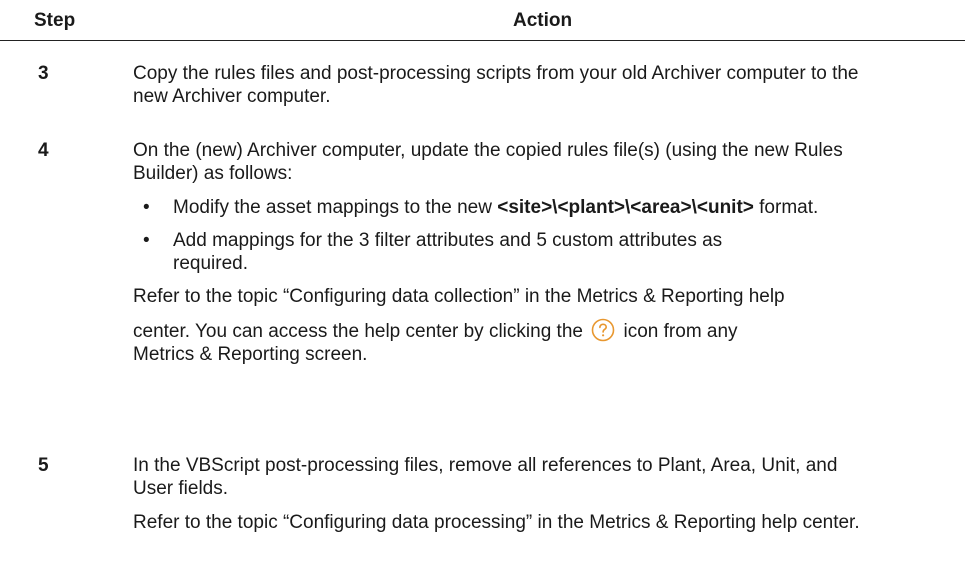 The width and height of the screenshot is (965, 578). What do you see at coordinates (43, 150) in the screenshot?
I see `step-number: 4` at bounding box center [43, 150].